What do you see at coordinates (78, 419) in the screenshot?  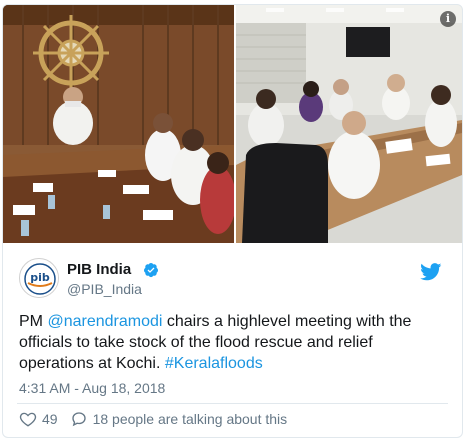 I see `speech-bubble-icon` at bounding box center [78, 419].